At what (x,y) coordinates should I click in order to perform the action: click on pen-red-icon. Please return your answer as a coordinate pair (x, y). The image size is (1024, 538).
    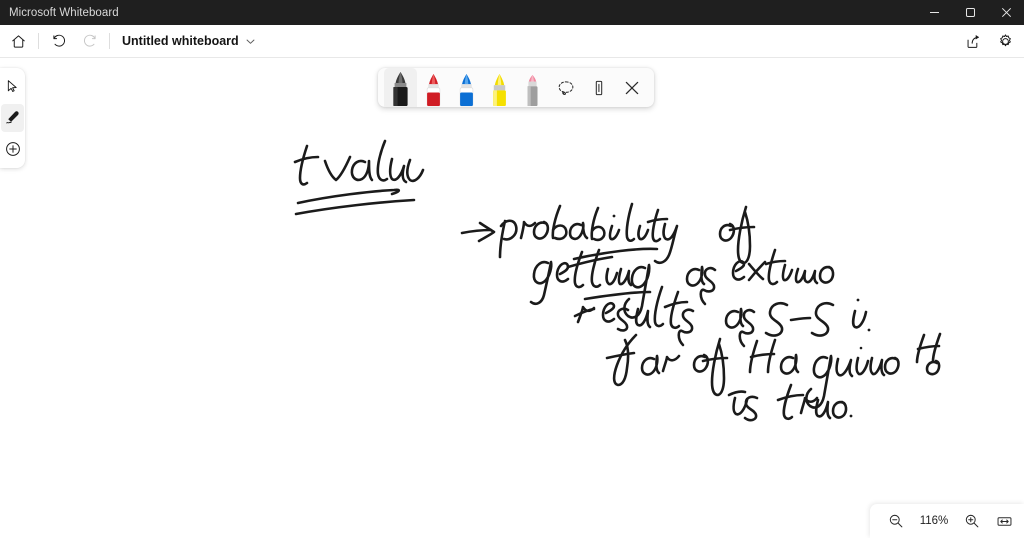
    Looking at the image, I should click on (433, 90).